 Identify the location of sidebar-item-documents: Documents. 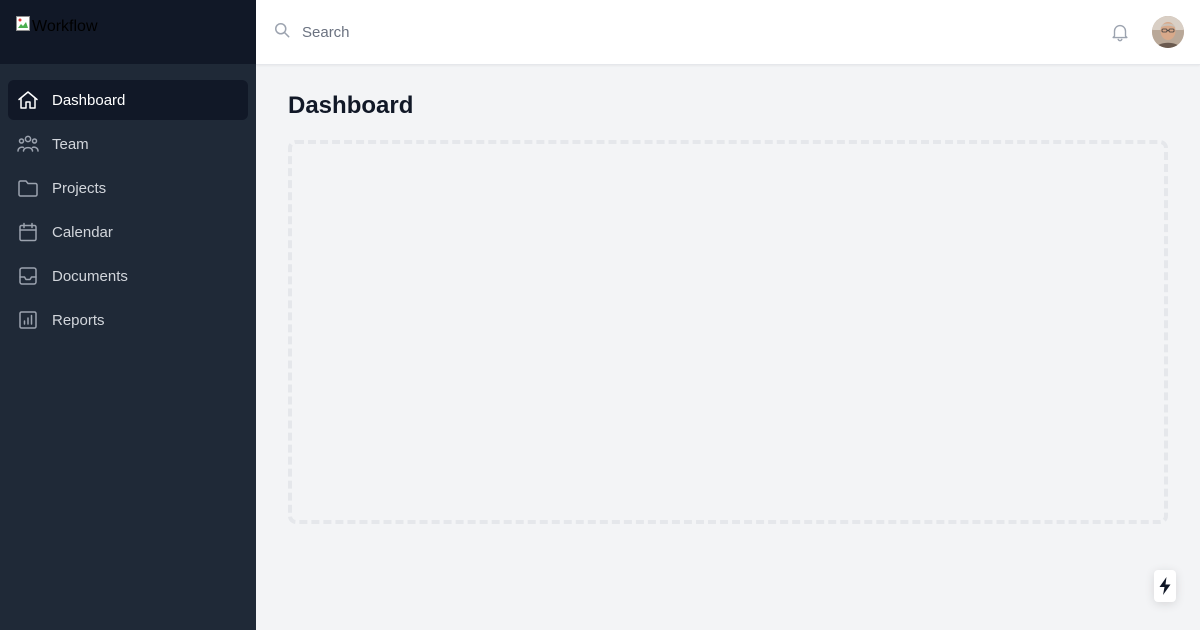
(128, 276).